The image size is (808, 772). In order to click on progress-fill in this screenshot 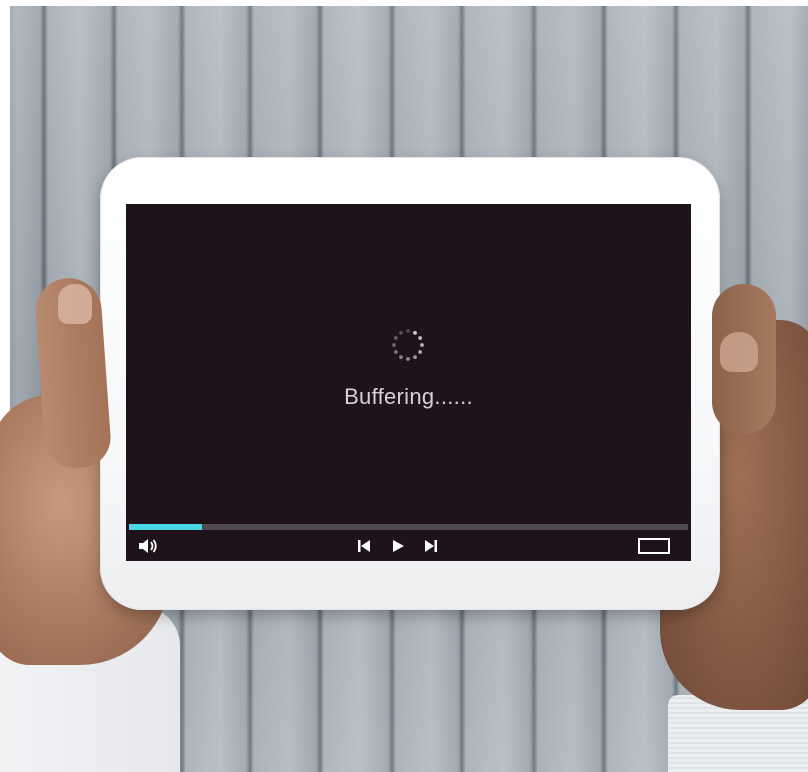, I will do `click(165, 527)`.